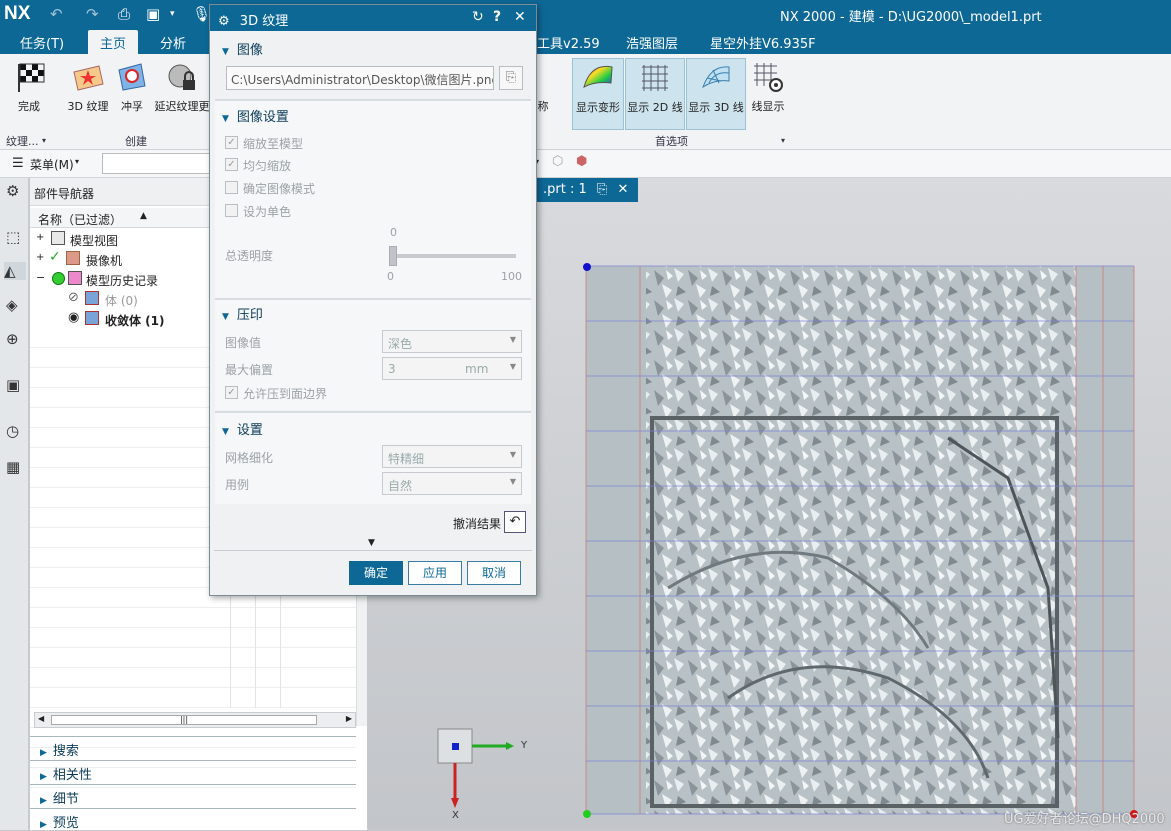 The height and width of the screenshot is (831, 1171). What do you see at coordinates (40, 277) in the screenshot?
I see `collapse-icon: −` at bounding box center [40, 277].